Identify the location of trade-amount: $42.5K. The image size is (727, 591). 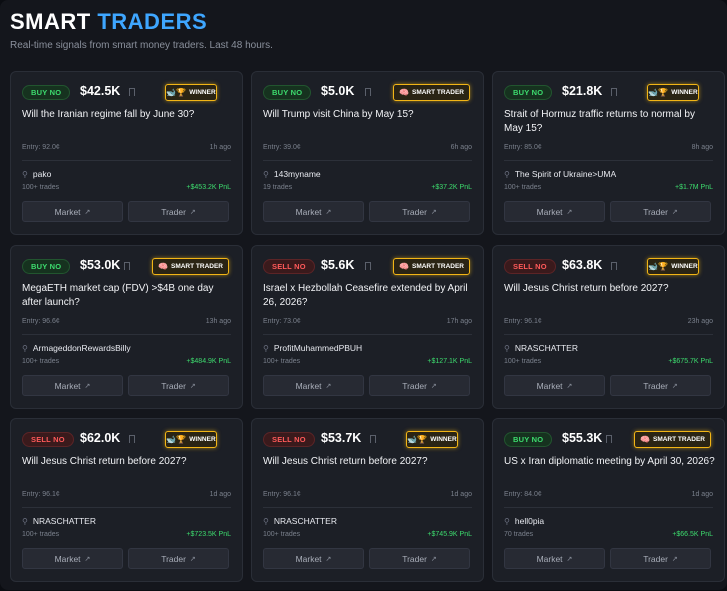
(100, 91).